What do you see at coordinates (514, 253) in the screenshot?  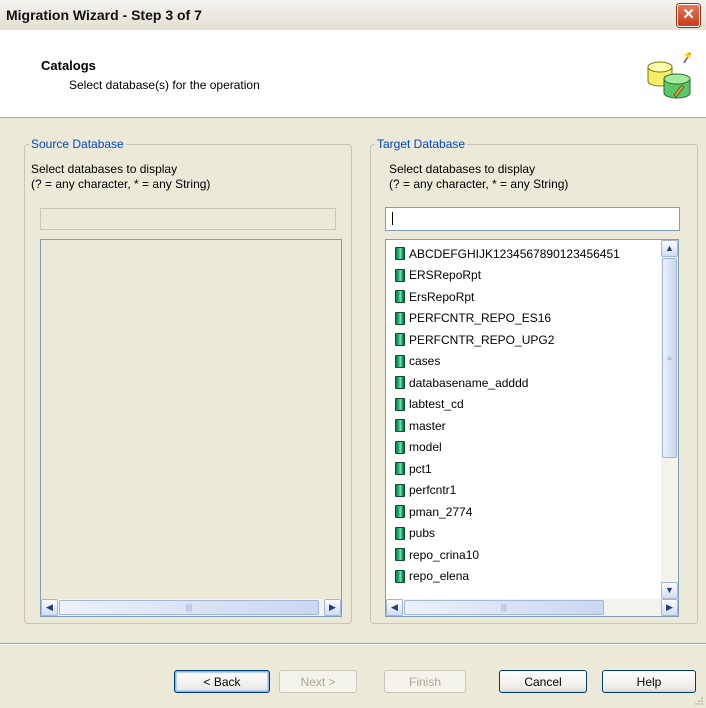 I see `list-item-label: ABCDEFGHIJK1234567890123456451` at bounding box center [514, 253].